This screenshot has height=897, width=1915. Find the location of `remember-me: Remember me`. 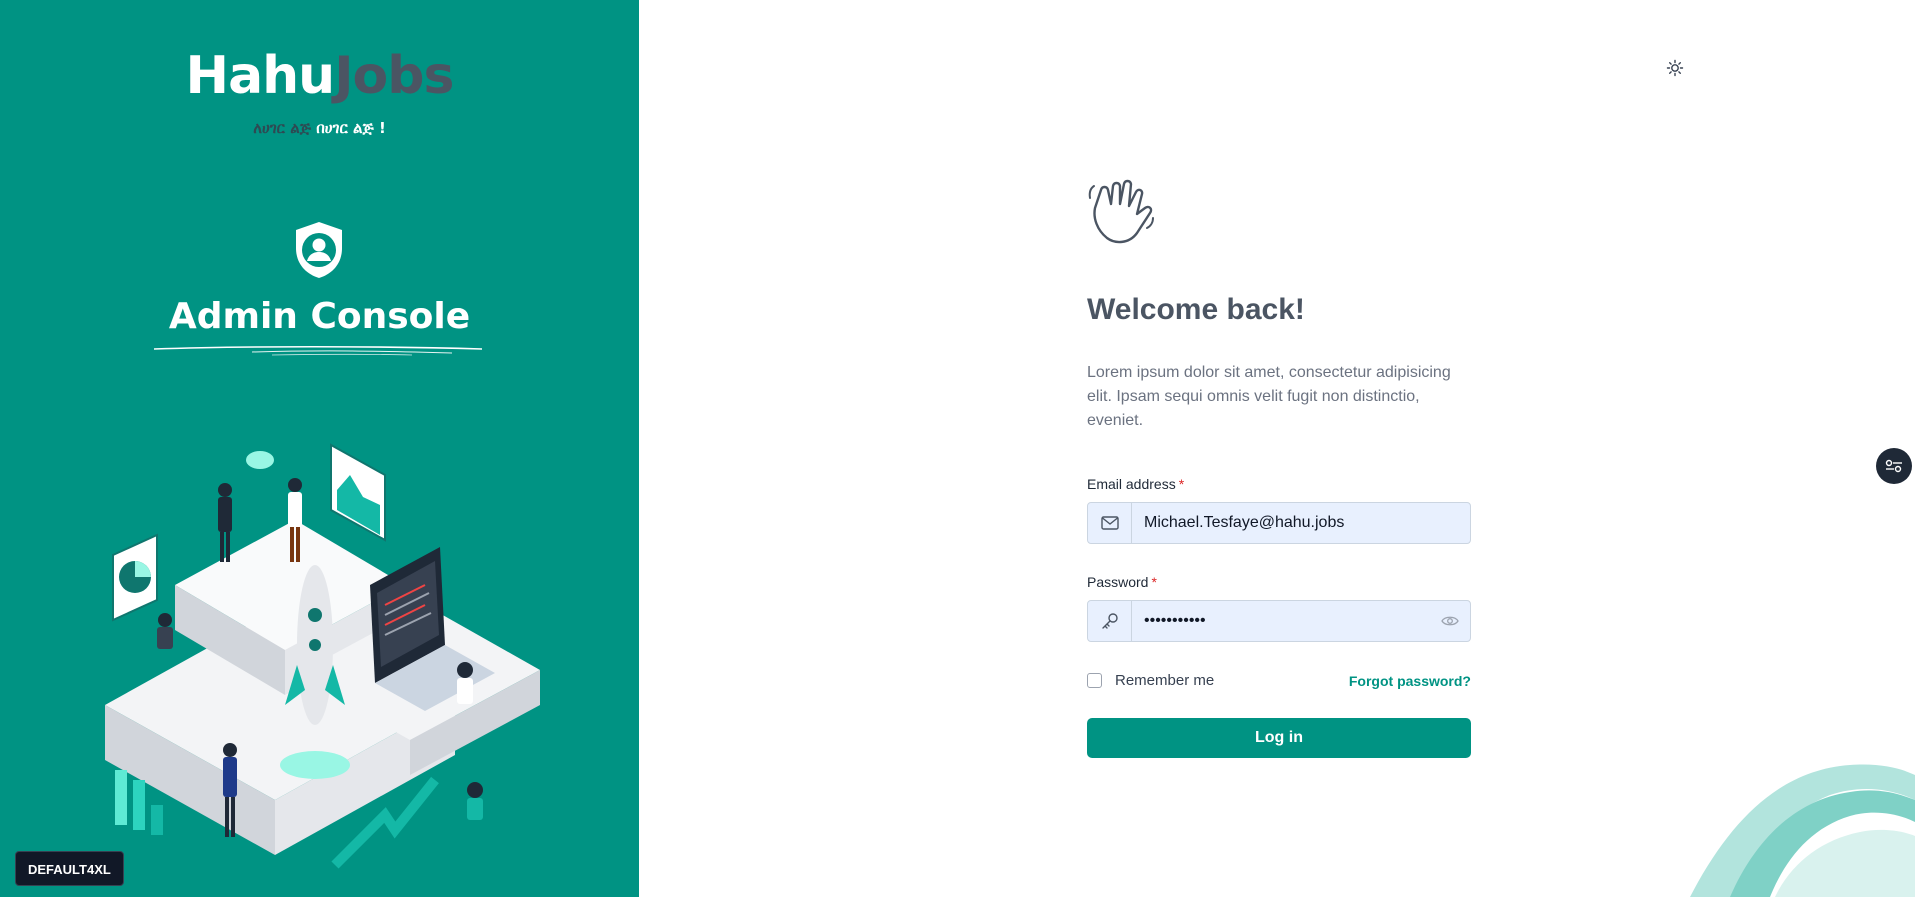

remember-me: Remember me is located at coordinates (1150, 680).